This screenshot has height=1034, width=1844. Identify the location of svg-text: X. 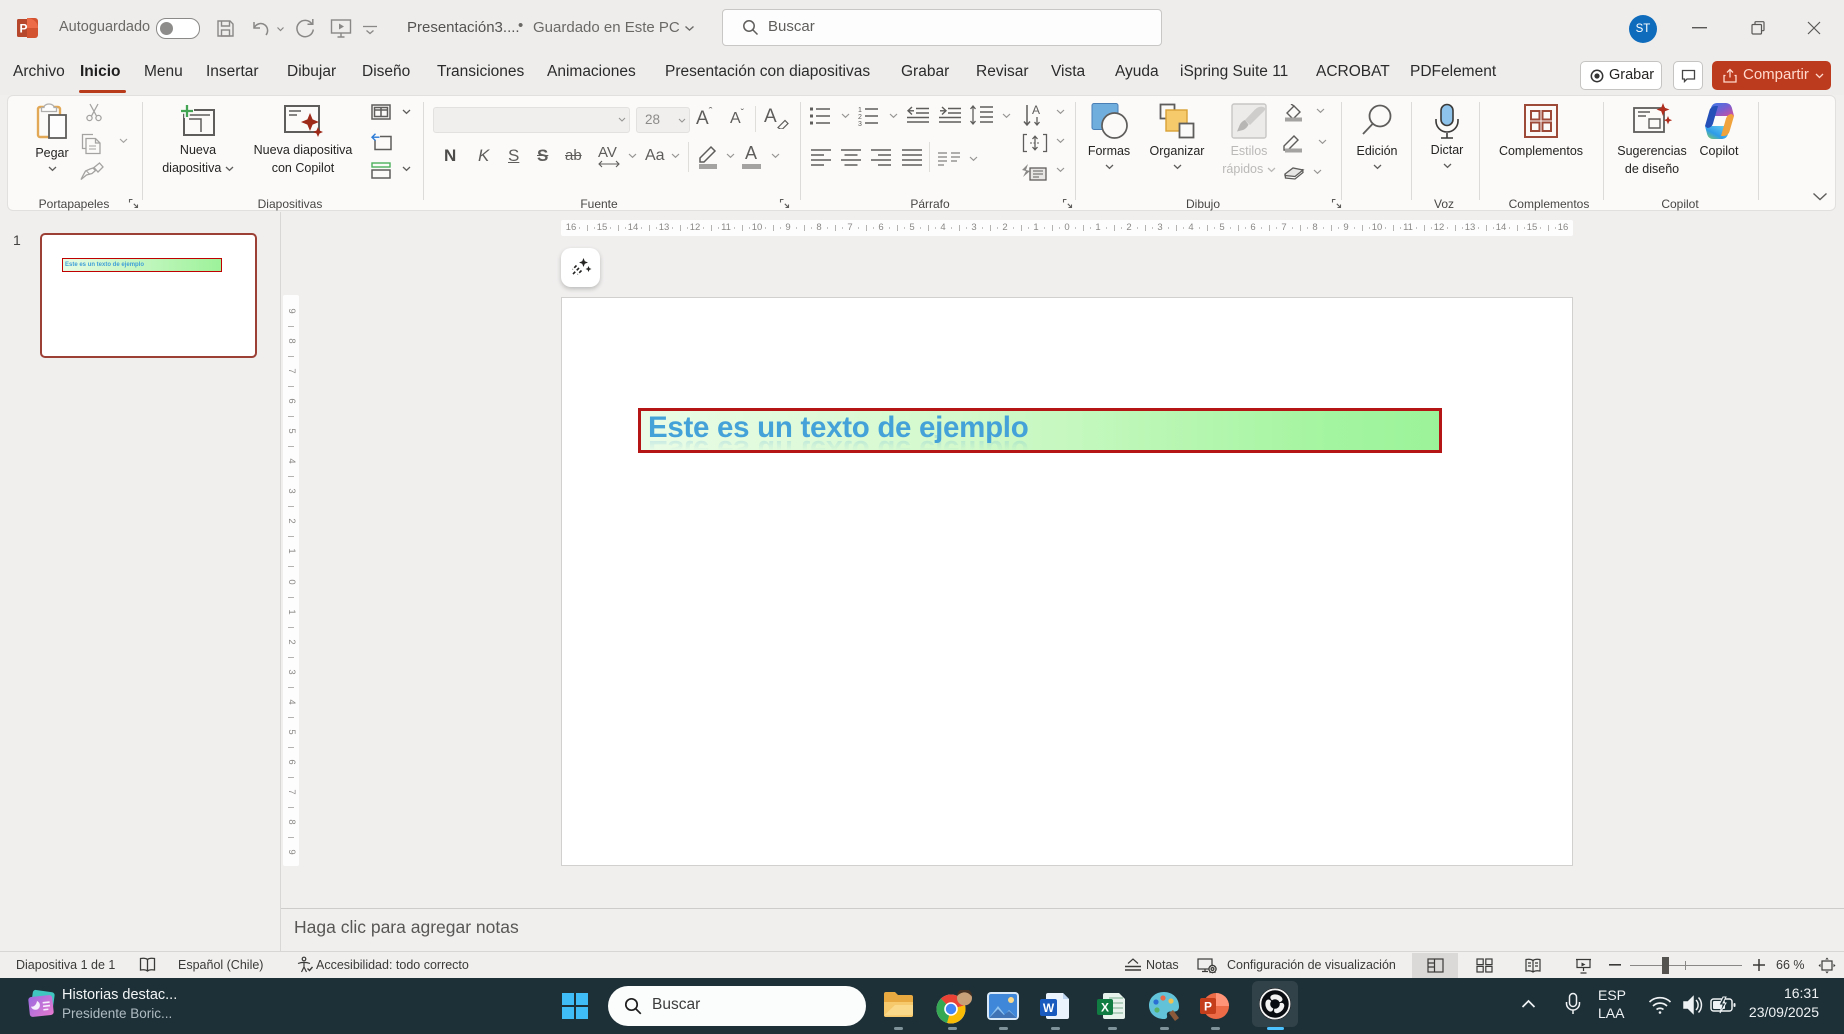
(1105, 1008).